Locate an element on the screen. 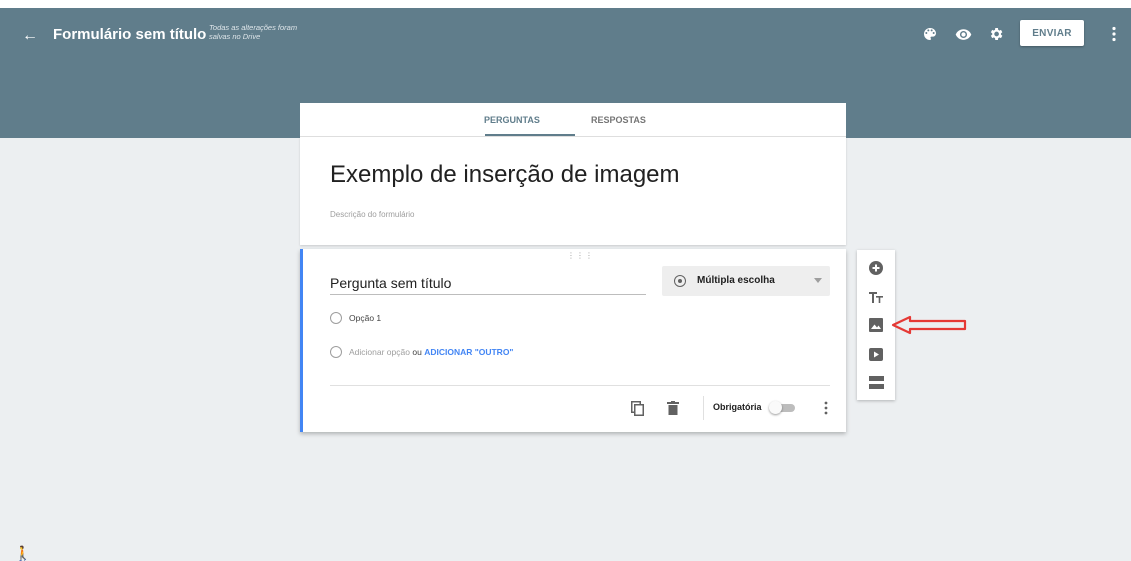  more-vert-icon is located at coordinates (1114, 34).